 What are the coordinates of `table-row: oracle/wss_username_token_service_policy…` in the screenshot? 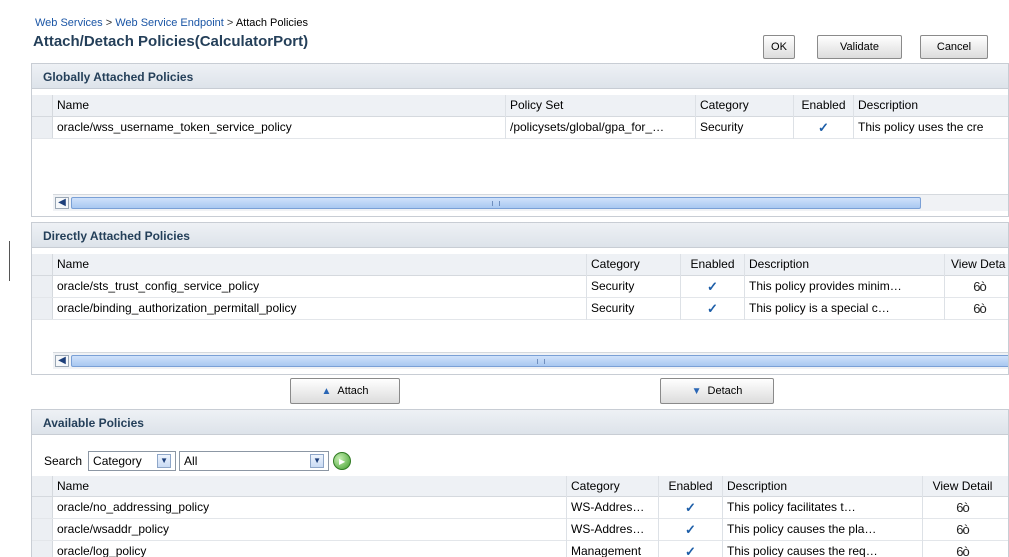 It's located at (520, 128).